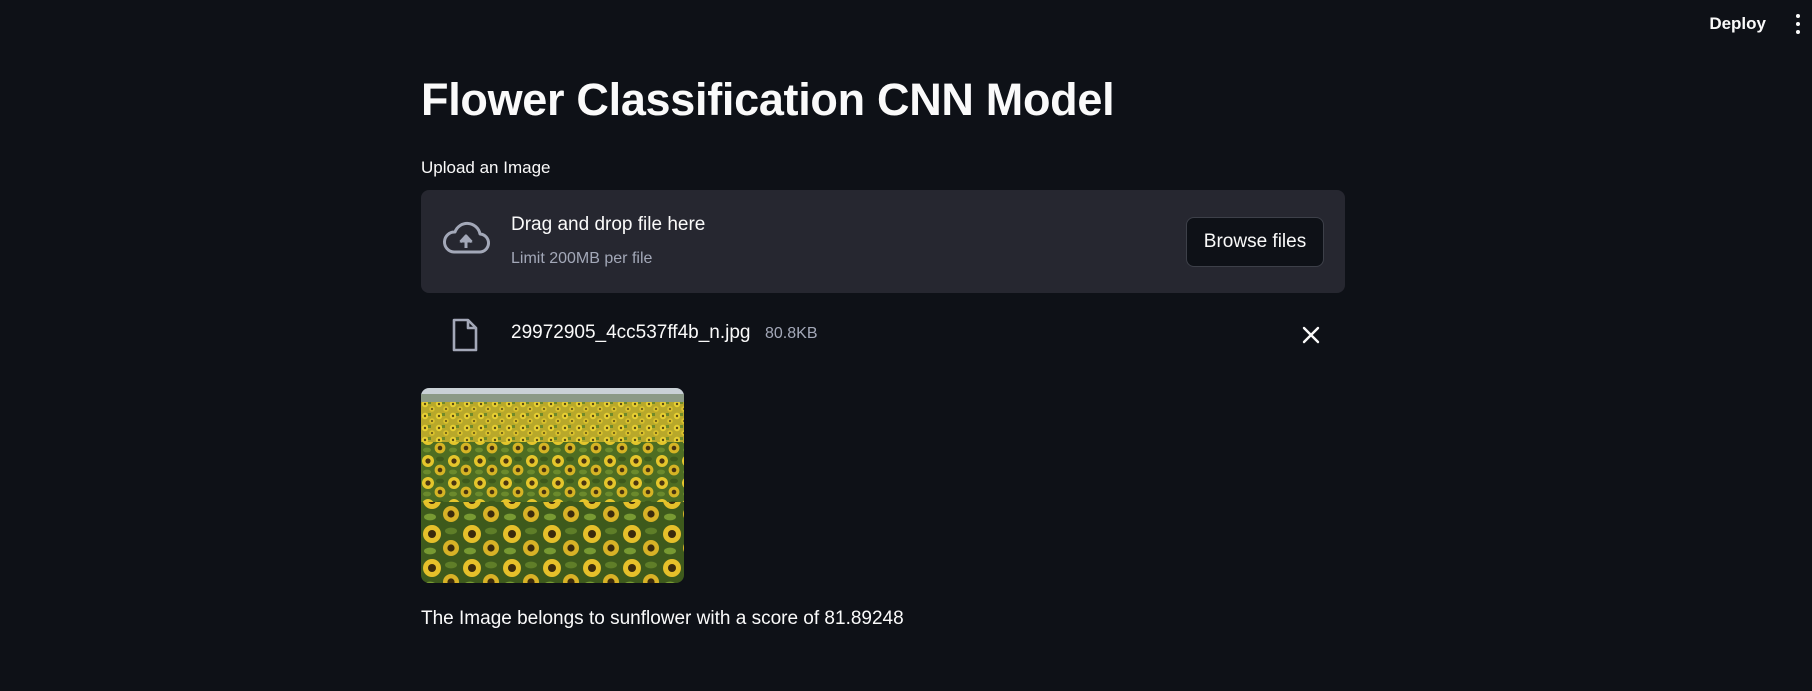 This screenshot has width=1812, height=691. Describe the element at coordinates (465, 335) in the screenshot. I see `file-icon` at that location.